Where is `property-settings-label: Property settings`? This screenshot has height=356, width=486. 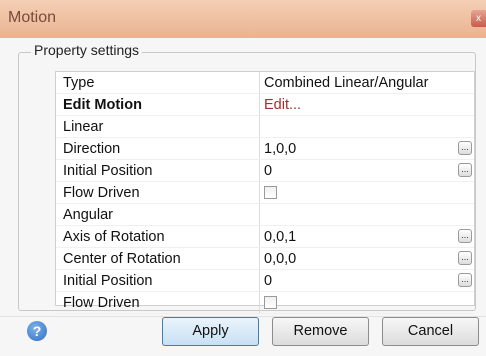 property-settings-label: Property settings is located at coordinates (87, 50).